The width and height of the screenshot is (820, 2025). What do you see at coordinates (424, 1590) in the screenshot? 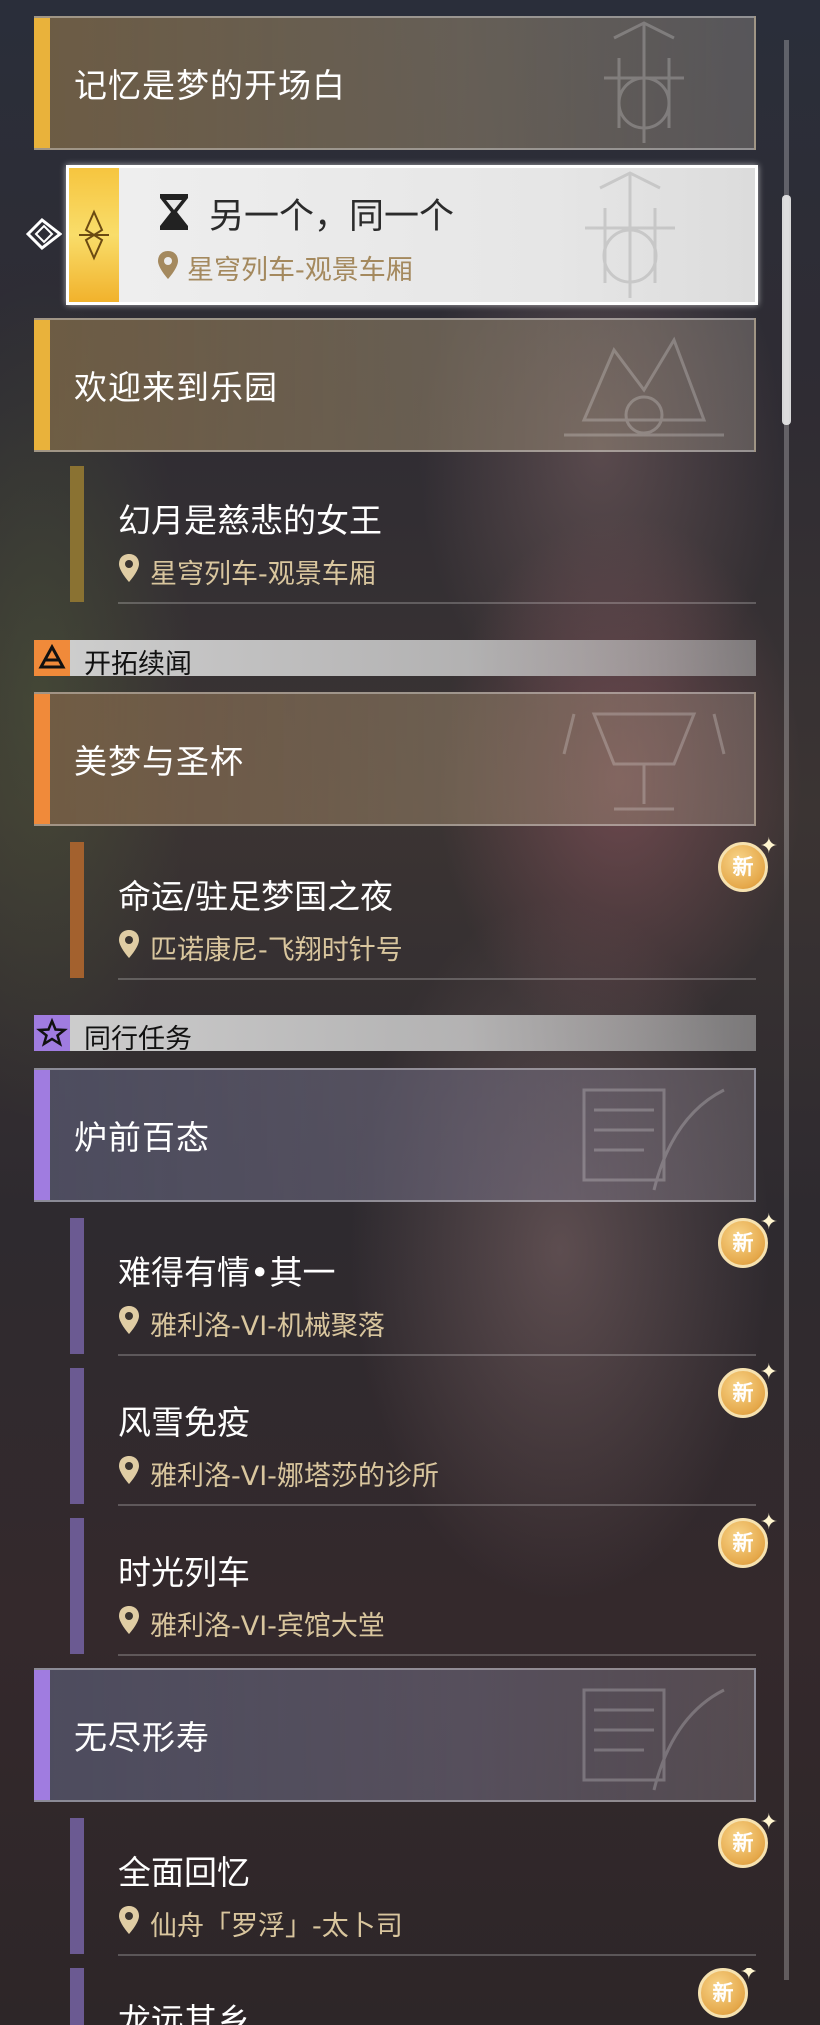
I see `quest-item: 时光列车 雅利洛-VI-宾馆大堂 新 ✦` at bounding box center [424, 1590].